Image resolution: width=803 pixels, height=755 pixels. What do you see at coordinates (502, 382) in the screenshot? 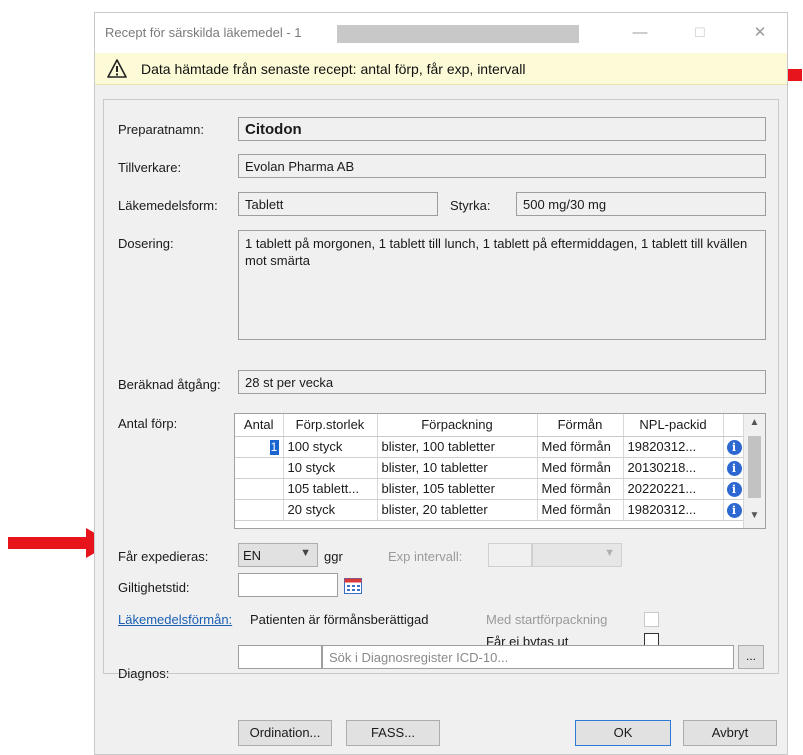
I see `atgang-field: 28 st per vecka` at bounding box center [502, 382].